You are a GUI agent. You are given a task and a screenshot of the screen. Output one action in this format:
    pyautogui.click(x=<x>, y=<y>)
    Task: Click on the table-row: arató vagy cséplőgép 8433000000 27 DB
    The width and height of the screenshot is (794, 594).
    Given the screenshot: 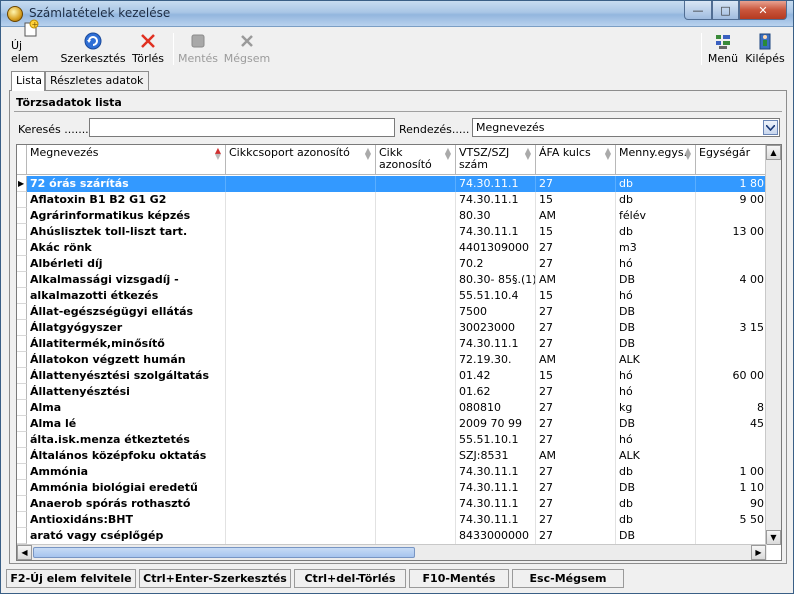 What is the action you would take?
    pyautogui.click(x=397, y=536)
    